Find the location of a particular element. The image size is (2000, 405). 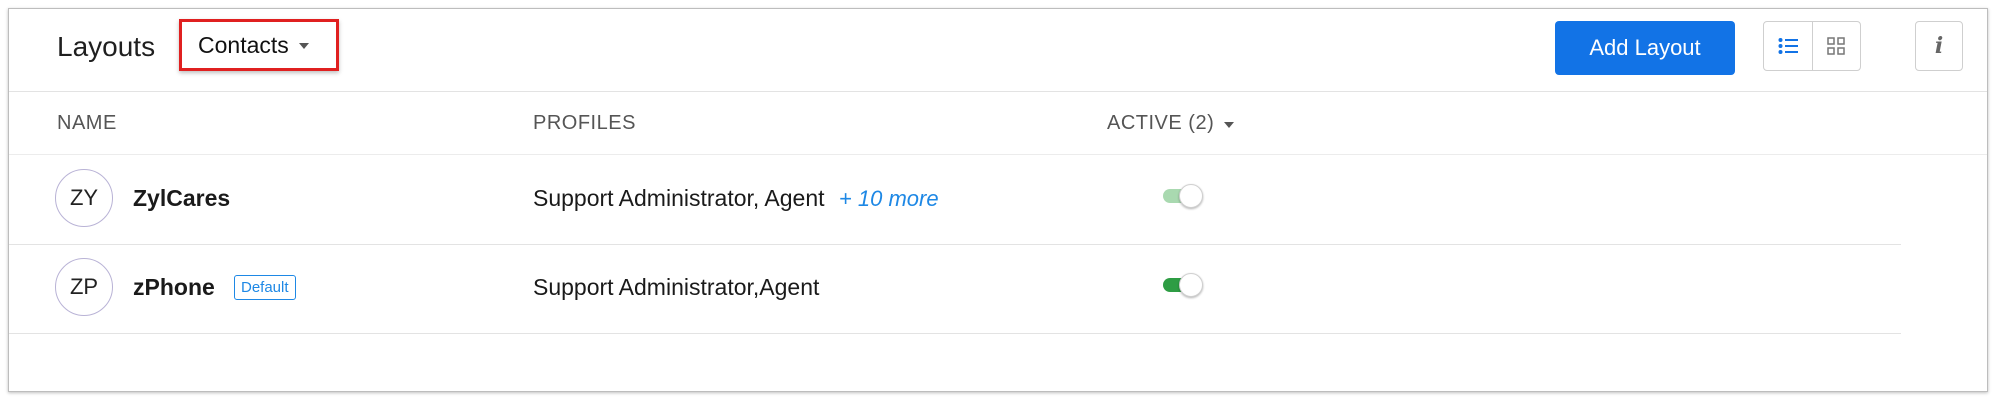

column-header-active: ACTIVE (2) is located at coordinates (1171, 123).